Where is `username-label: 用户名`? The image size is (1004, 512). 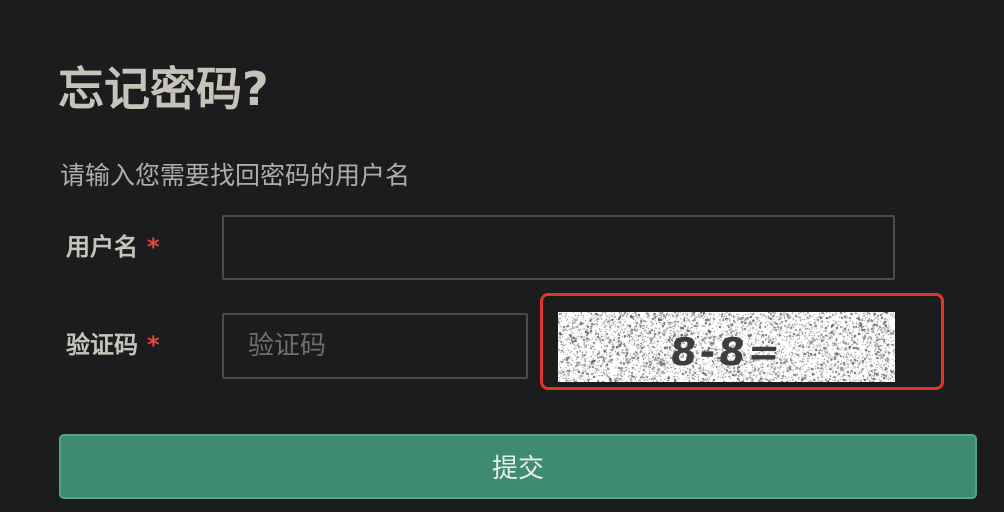 username-label: 用户名 is located at coordinates (102, 247).